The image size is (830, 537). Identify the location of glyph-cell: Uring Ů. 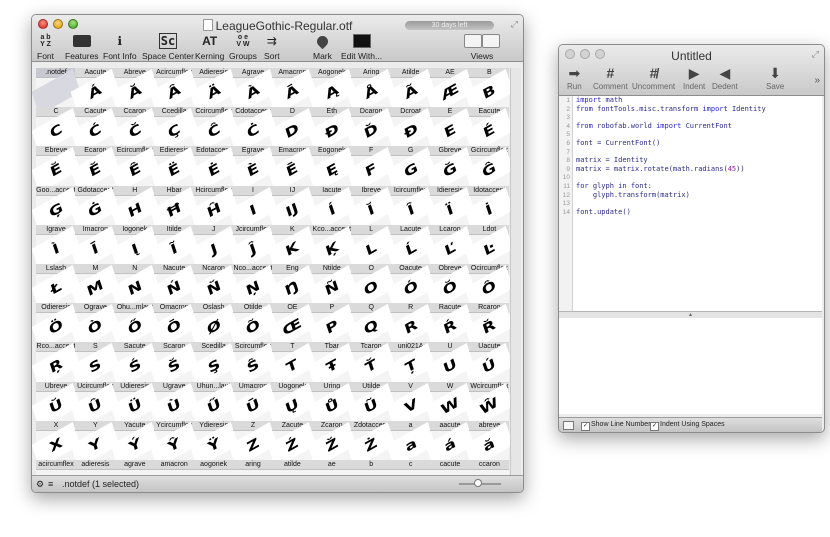
(332, 405).